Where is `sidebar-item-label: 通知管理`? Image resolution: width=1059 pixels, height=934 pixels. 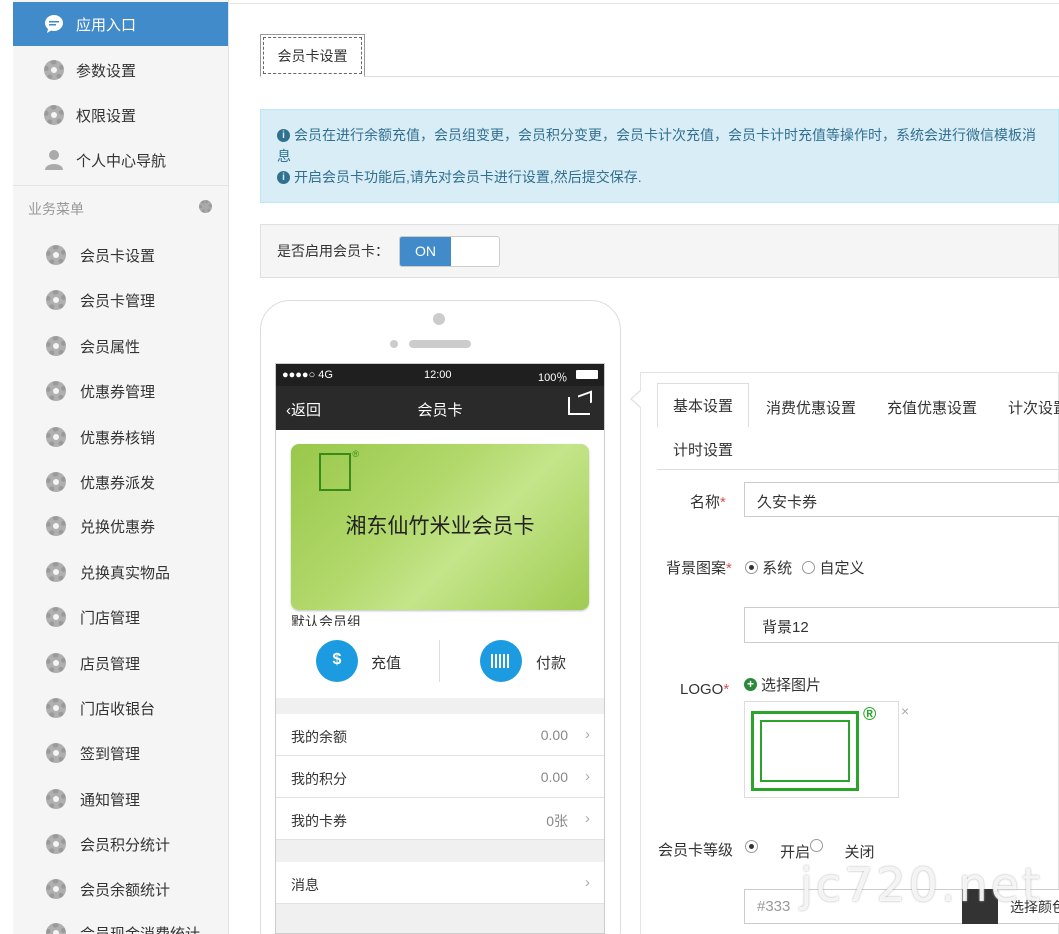
sidebar-item-label: 通知管理 is located at coordinates (110, 800).